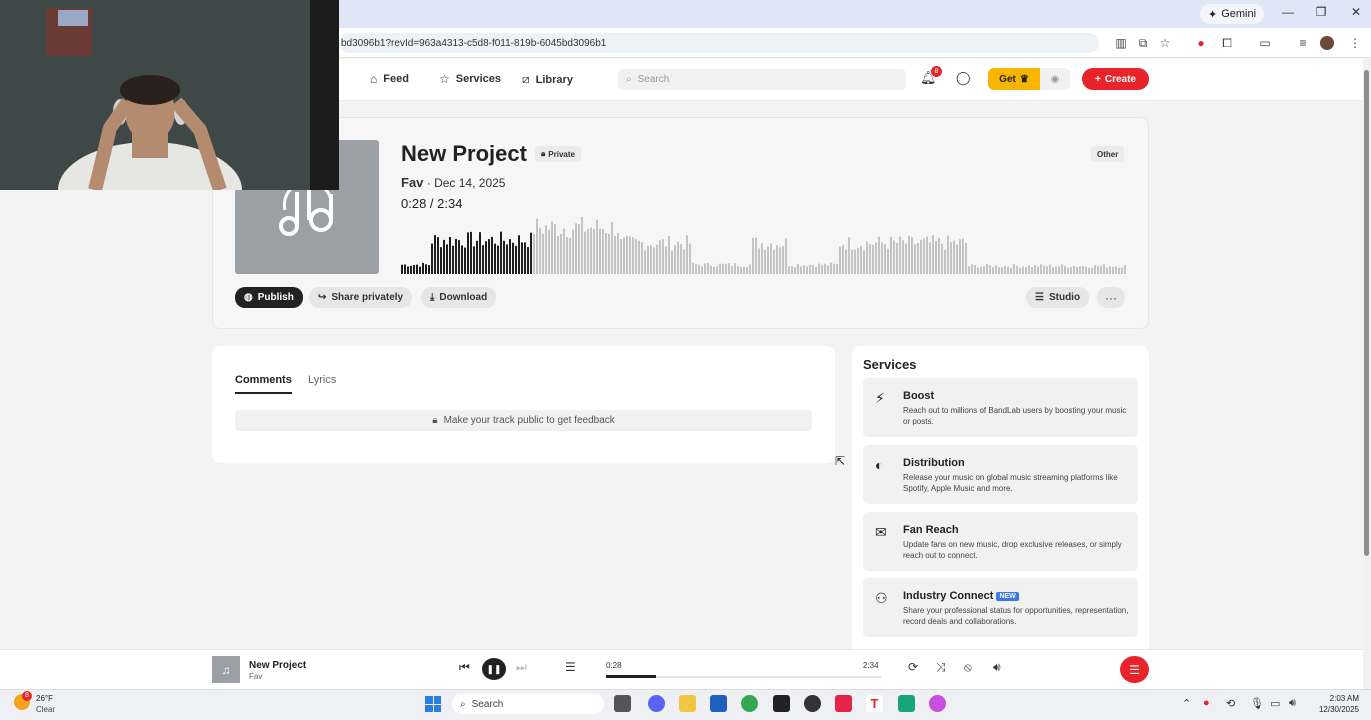  I want to click on task-view-icon, so click(622, 703).